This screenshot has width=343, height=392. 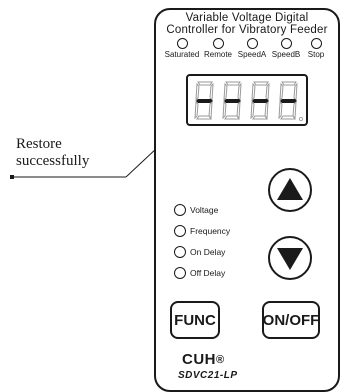 I want to click on up-button, so click(x=290, y=190).